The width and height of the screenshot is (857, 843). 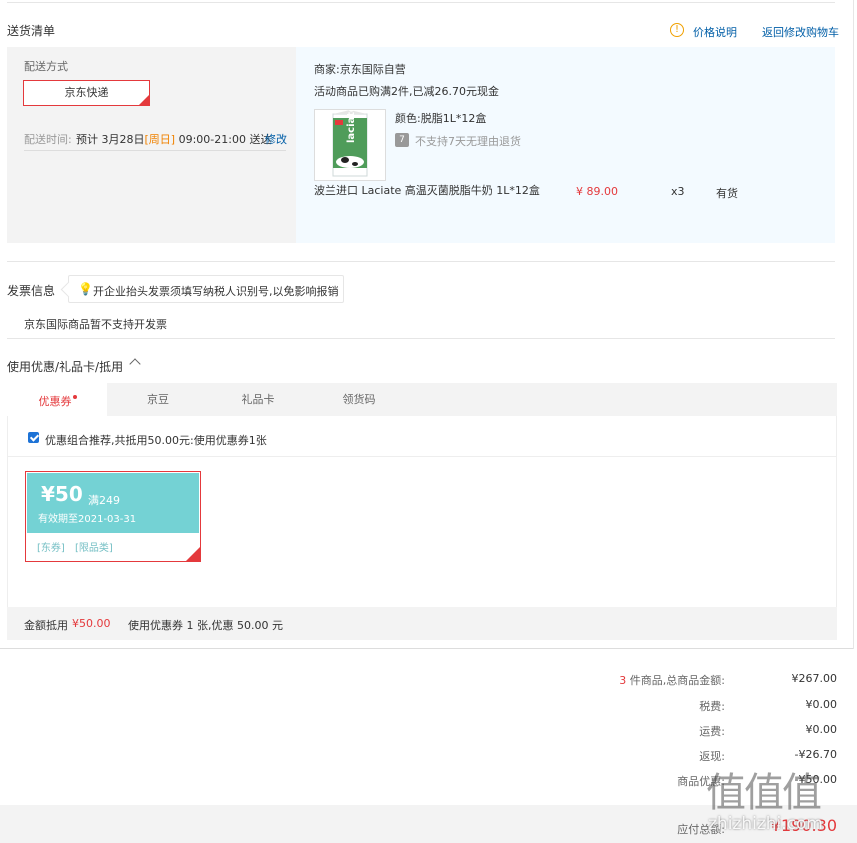 What do you see at coordinates (765, 824) in the screenshot?
I see `watermark-url: zhizhizhi.com` at bounding box center [765, 824].